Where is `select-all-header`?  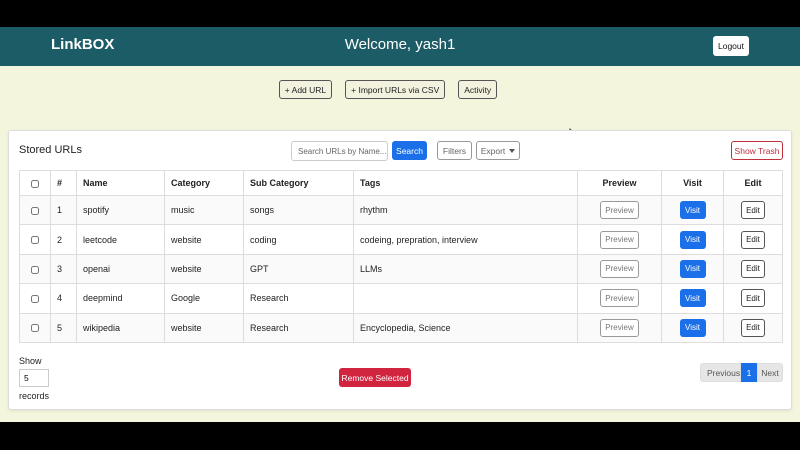
select-all-header is located at coordinates (35, 183).